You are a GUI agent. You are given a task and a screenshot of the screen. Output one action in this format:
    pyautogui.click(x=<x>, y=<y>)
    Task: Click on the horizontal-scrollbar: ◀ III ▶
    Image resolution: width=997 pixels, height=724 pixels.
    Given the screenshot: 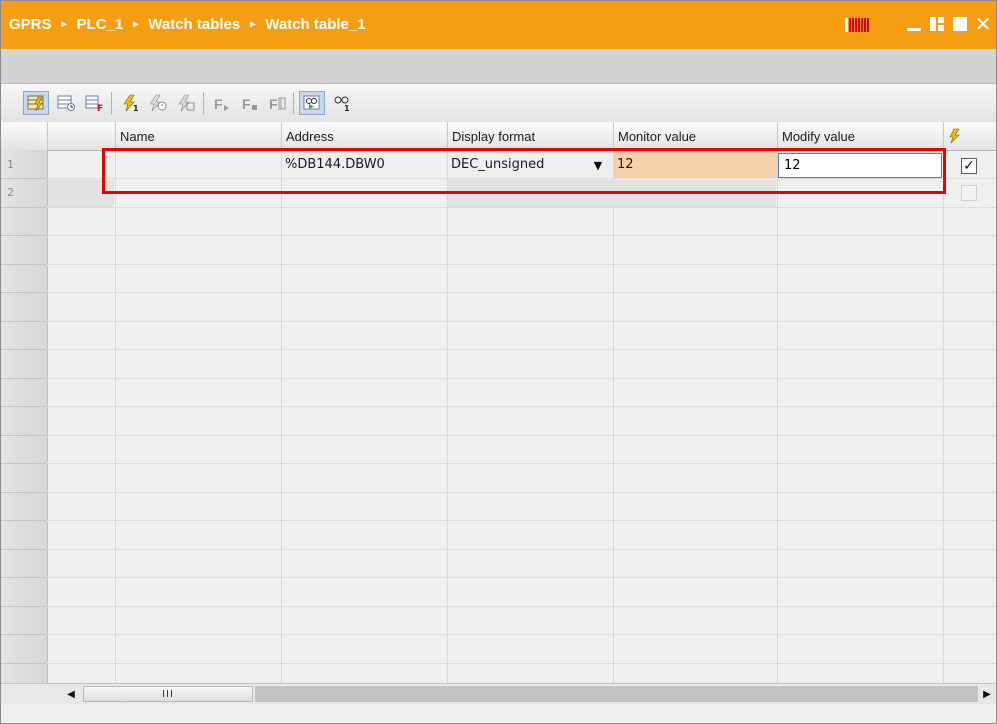 What is the action you would take?
    pyautogui.click(x=498, y=693)
    